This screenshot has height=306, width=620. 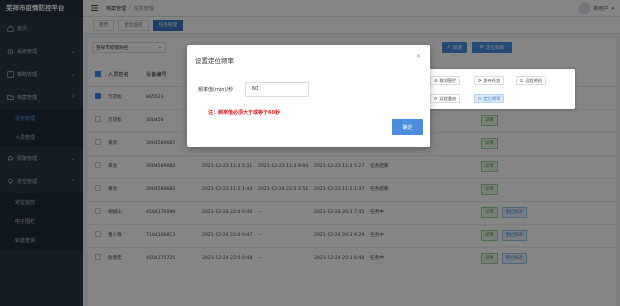 What do you see at coordinates (277, 89) in the screenshot?
I see `frequency-input: 60` at bounding box center [277, 89].